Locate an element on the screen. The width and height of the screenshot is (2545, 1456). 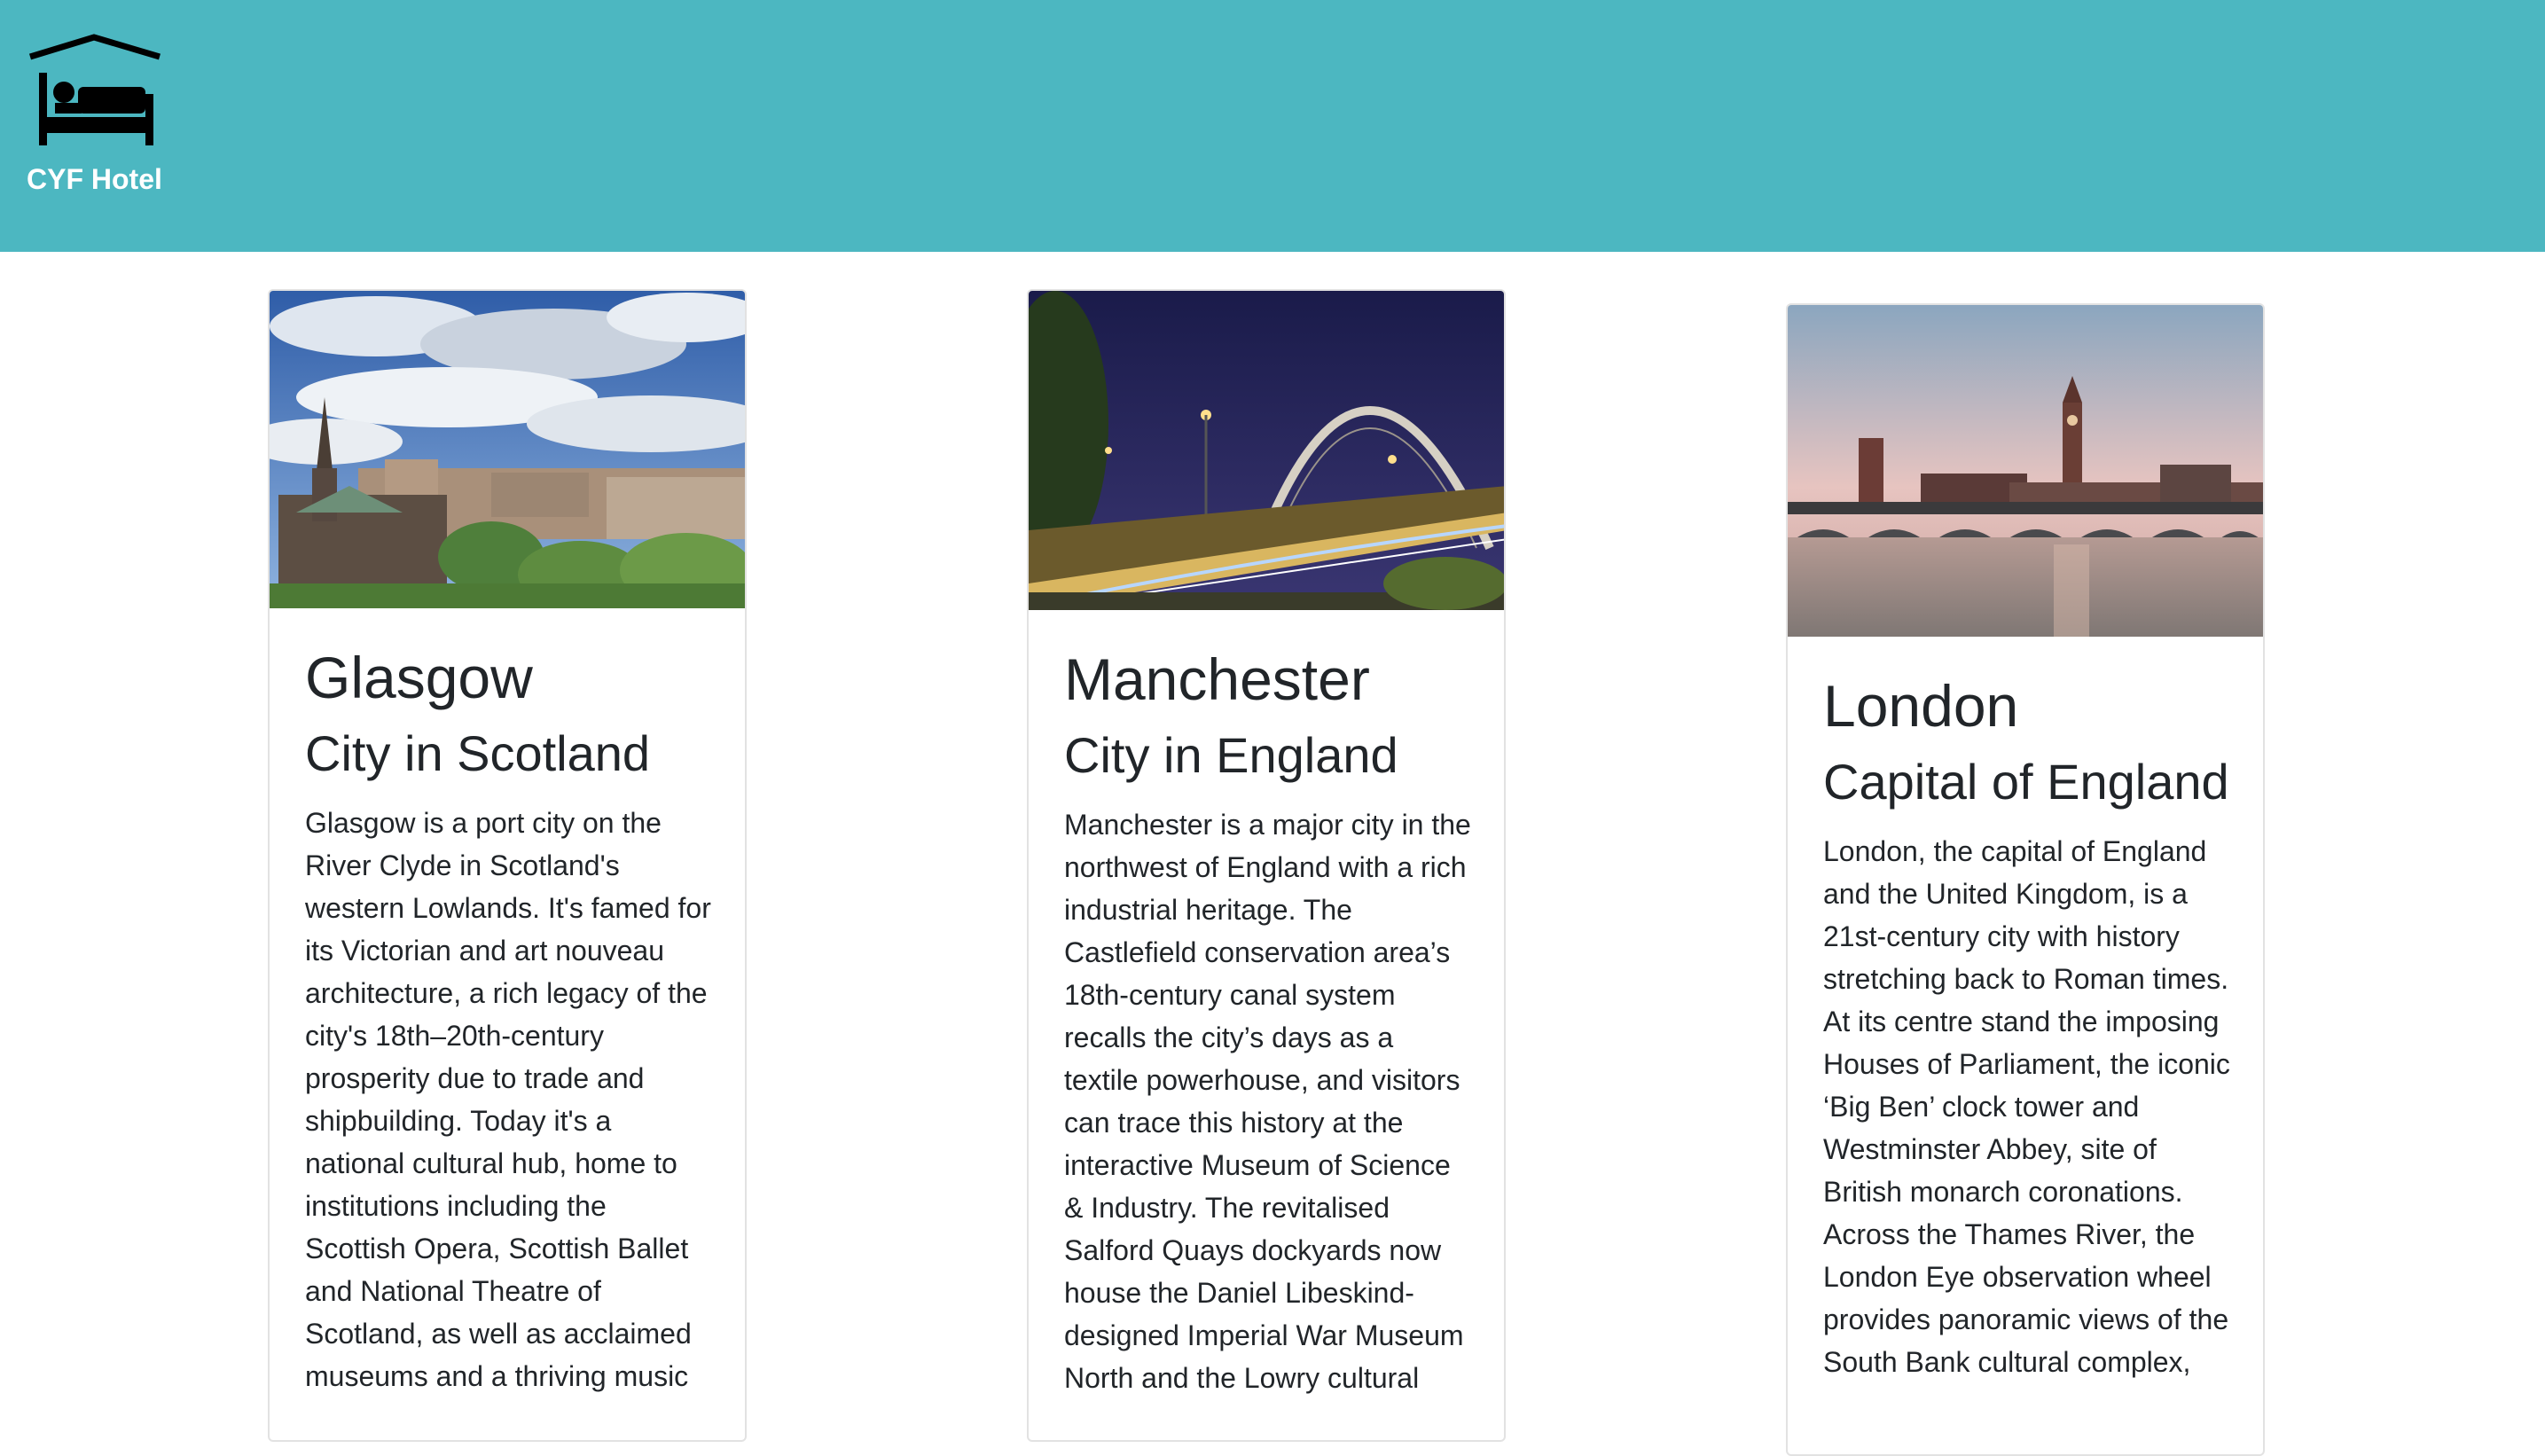
hotel-bed-icon is located at coordinates (94, 89).